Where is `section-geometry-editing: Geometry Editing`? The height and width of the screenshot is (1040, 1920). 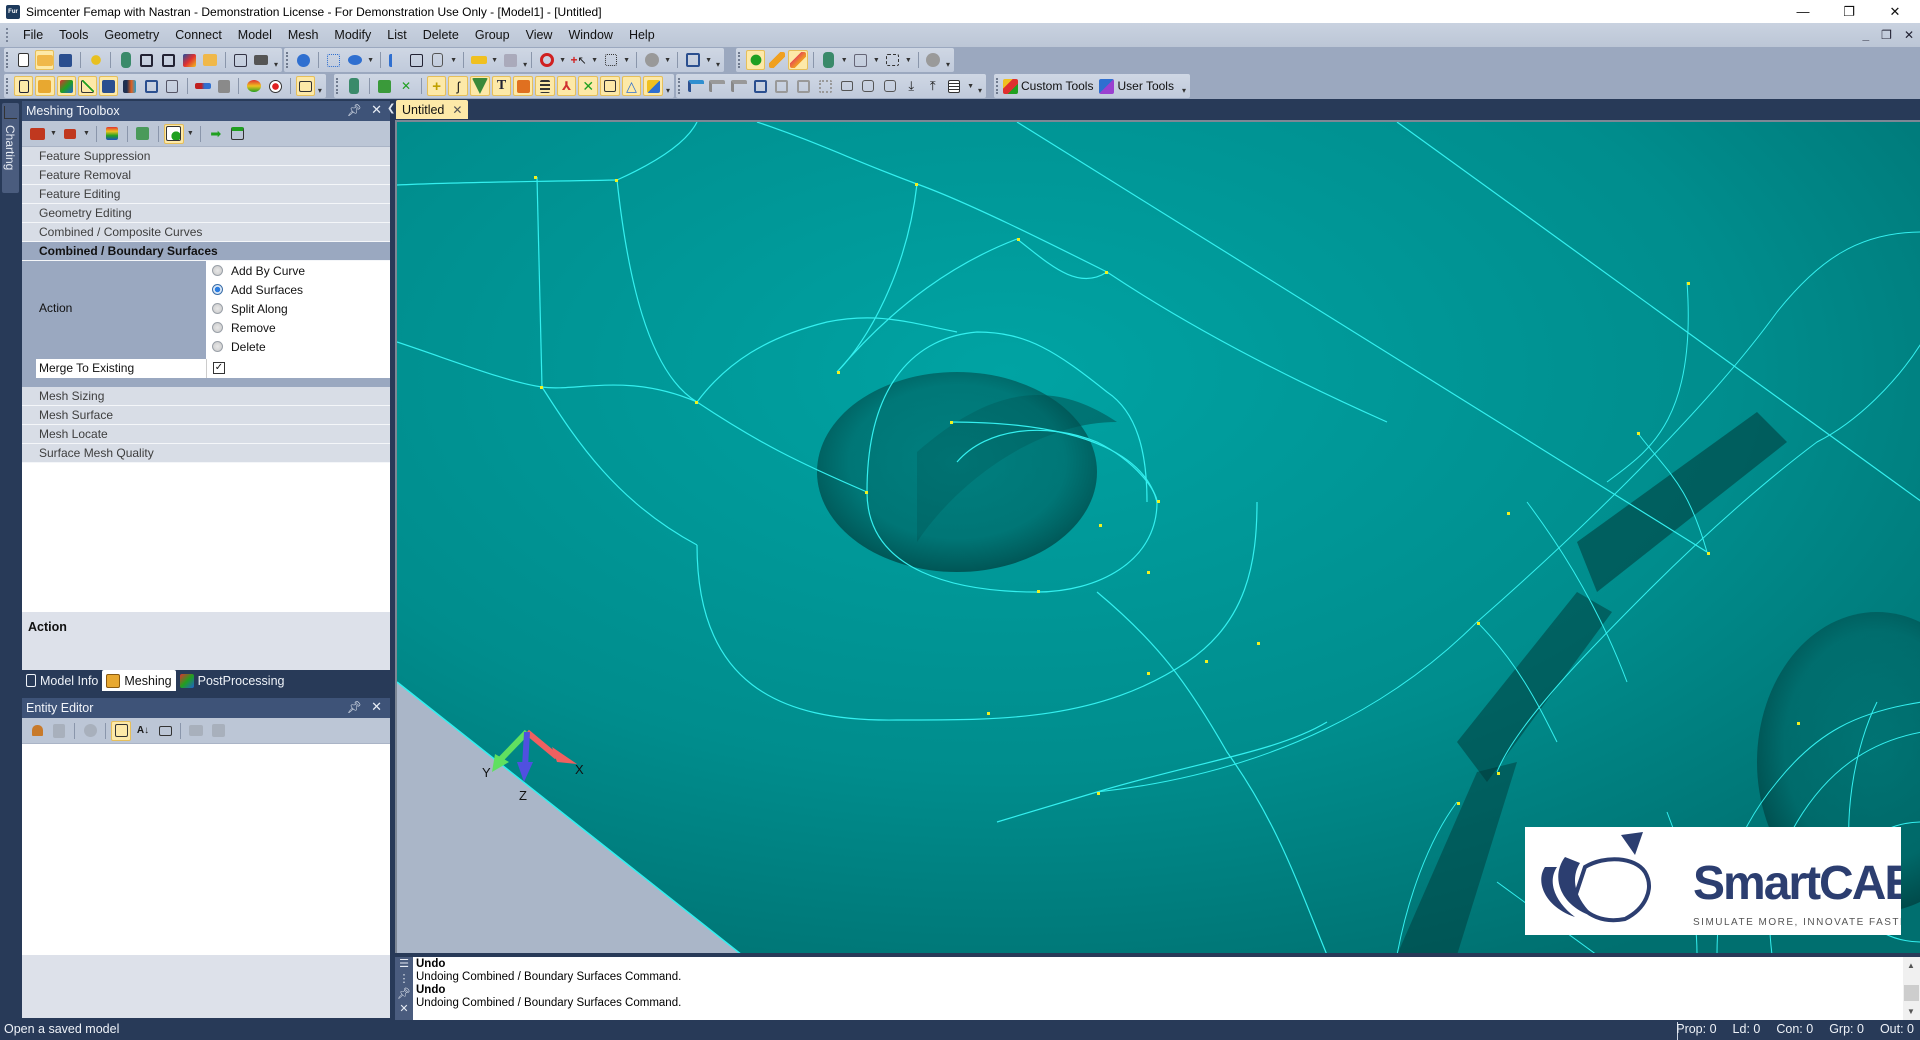
section-geometry-editing: Geometry Editing is located at coordinates (206, 213).